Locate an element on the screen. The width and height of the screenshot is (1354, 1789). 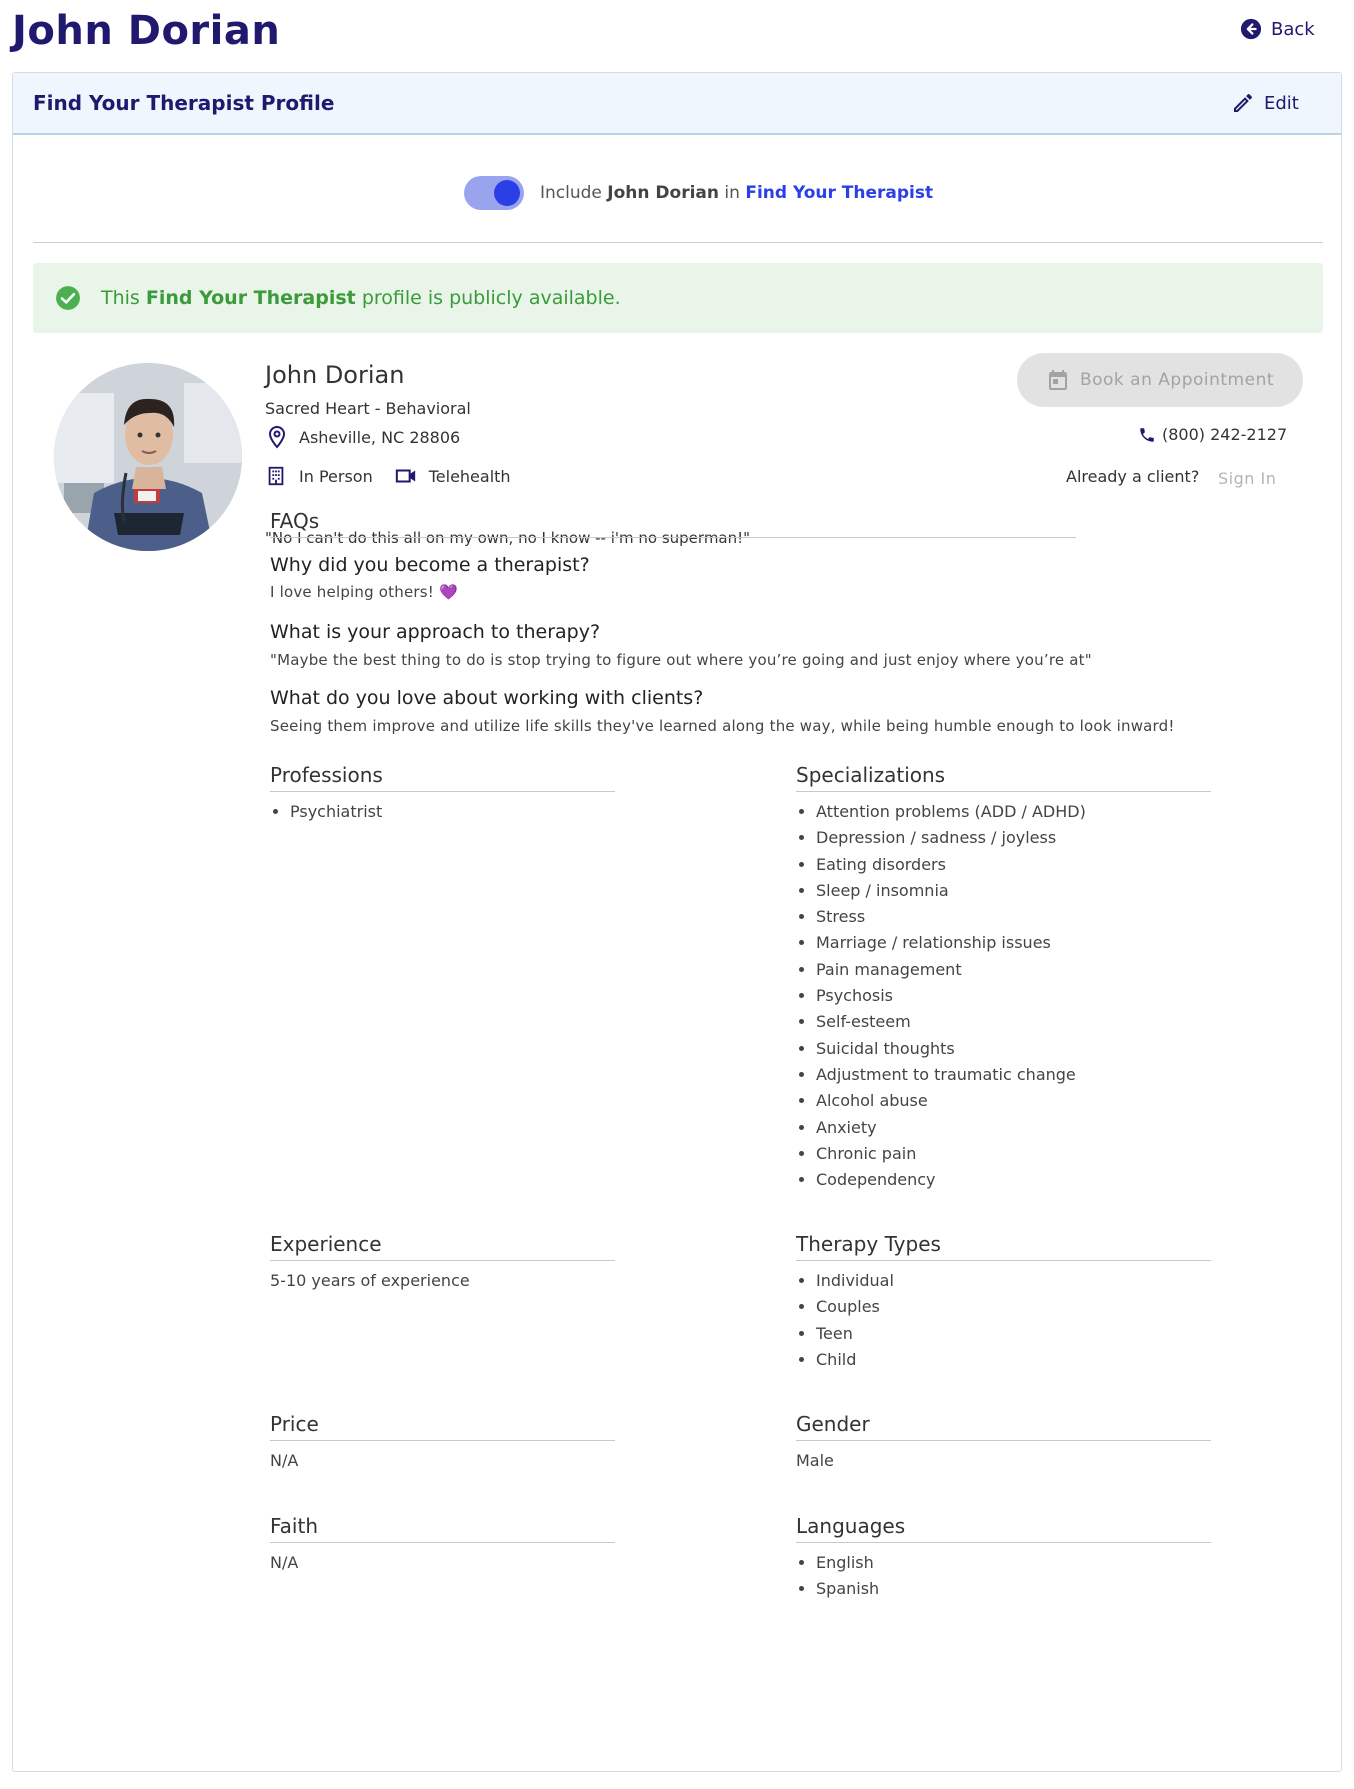
building-icon is located at coordinates (276, 476).